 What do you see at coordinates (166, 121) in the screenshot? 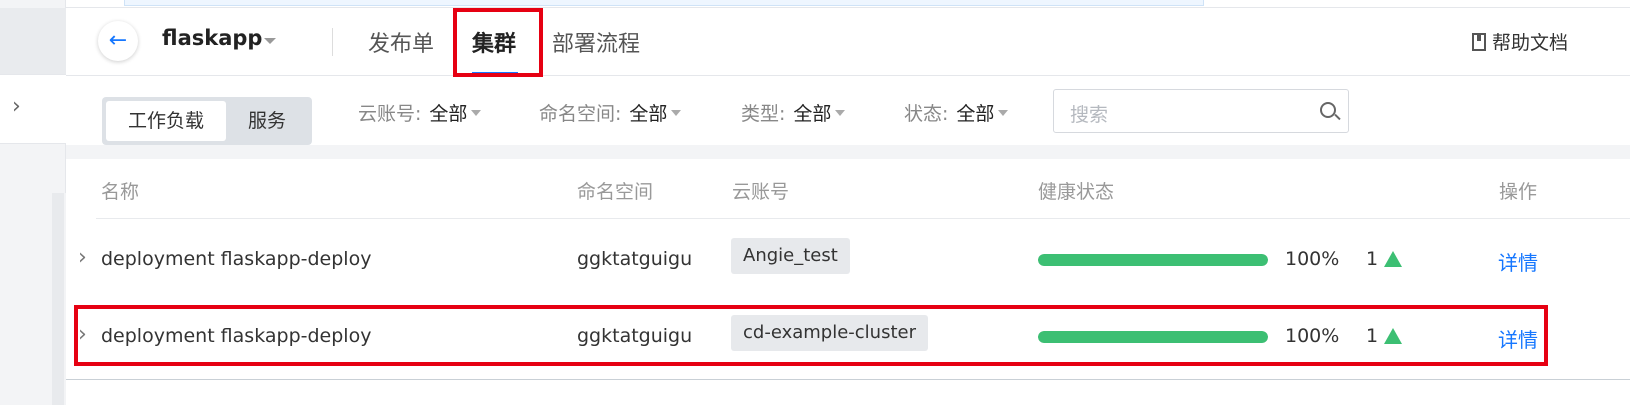
I see `segment-workload: 工作负载` at bounding box center [166, 121].